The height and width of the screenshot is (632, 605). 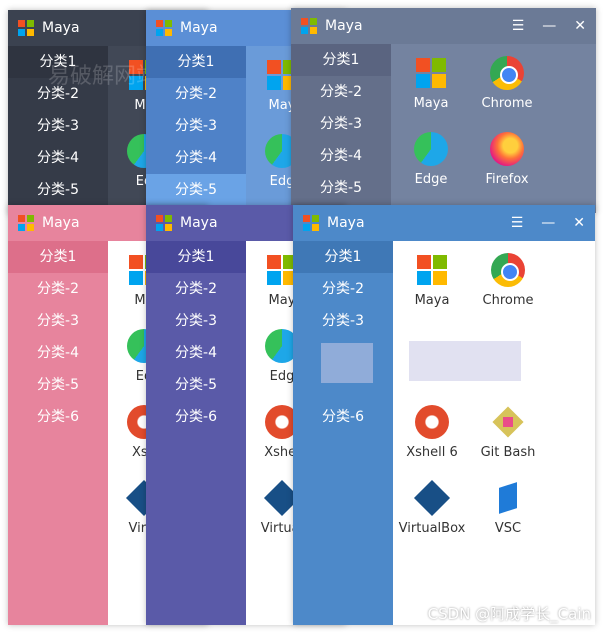 I want to click on edge-icon, so click(x=431, y=149).